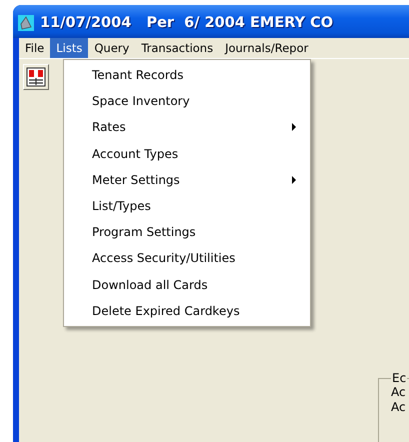  What do you see at coordinates (187, 206) in the screenshot?
I see `menu-entry: List/Types` at bounding box center [187, 206].